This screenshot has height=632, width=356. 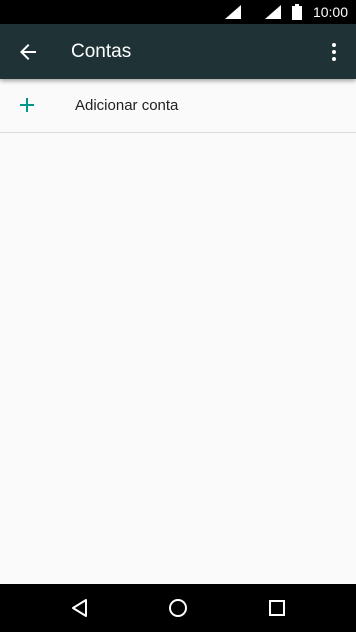 What do you see at coordinates (101, 51) in the screenshot?
I see `page-title: Contas` at bounding box center [101, 51].